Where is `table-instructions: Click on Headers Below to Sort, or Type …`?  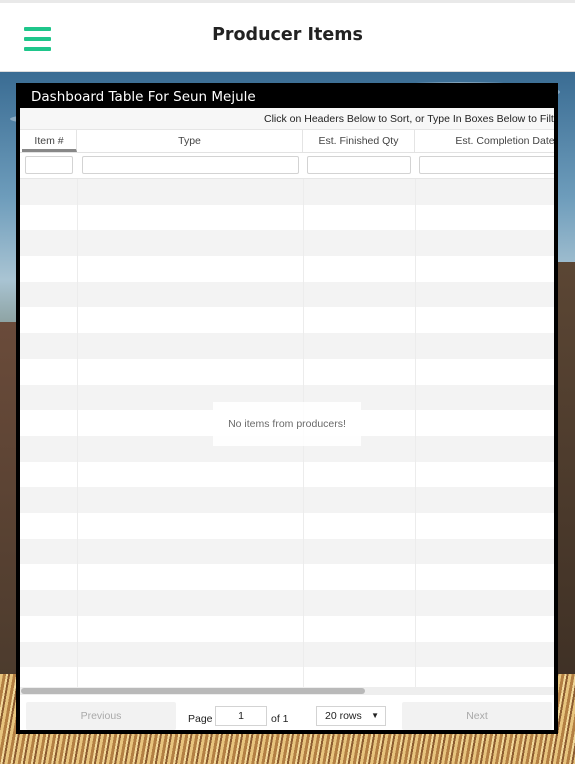
table-instructions: Click on Headers Below to Sort, or Type … is located at coordinates (287, 119).